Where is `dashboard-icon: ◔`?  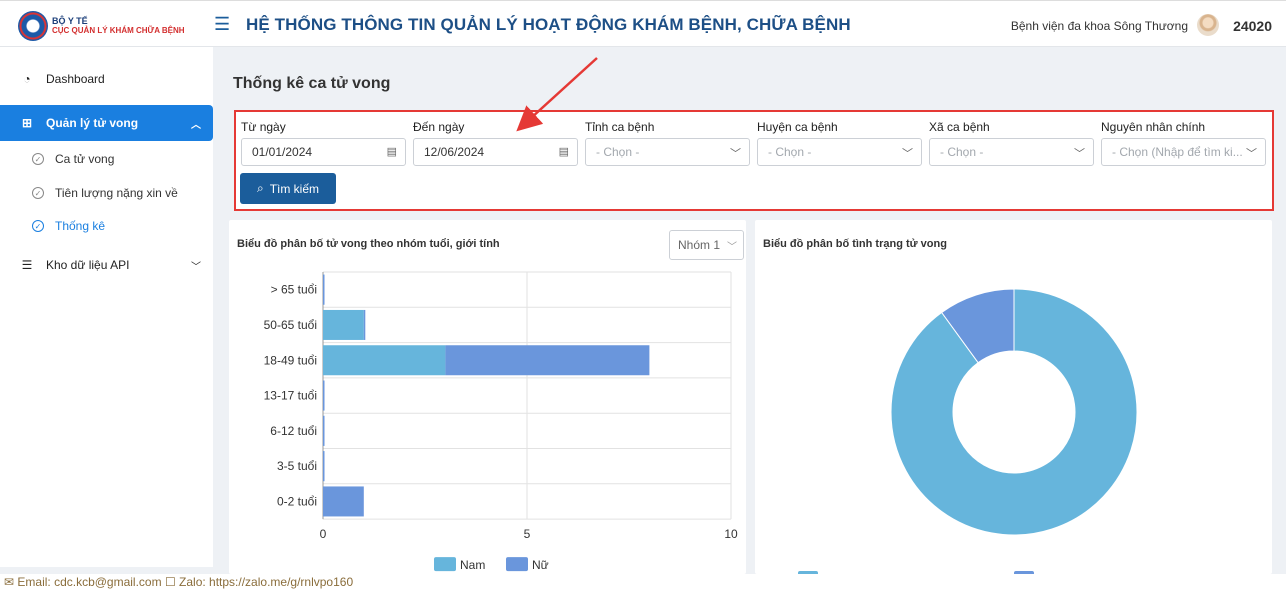
dashboard-icon: ◔ is located at coordinates (27, 79).